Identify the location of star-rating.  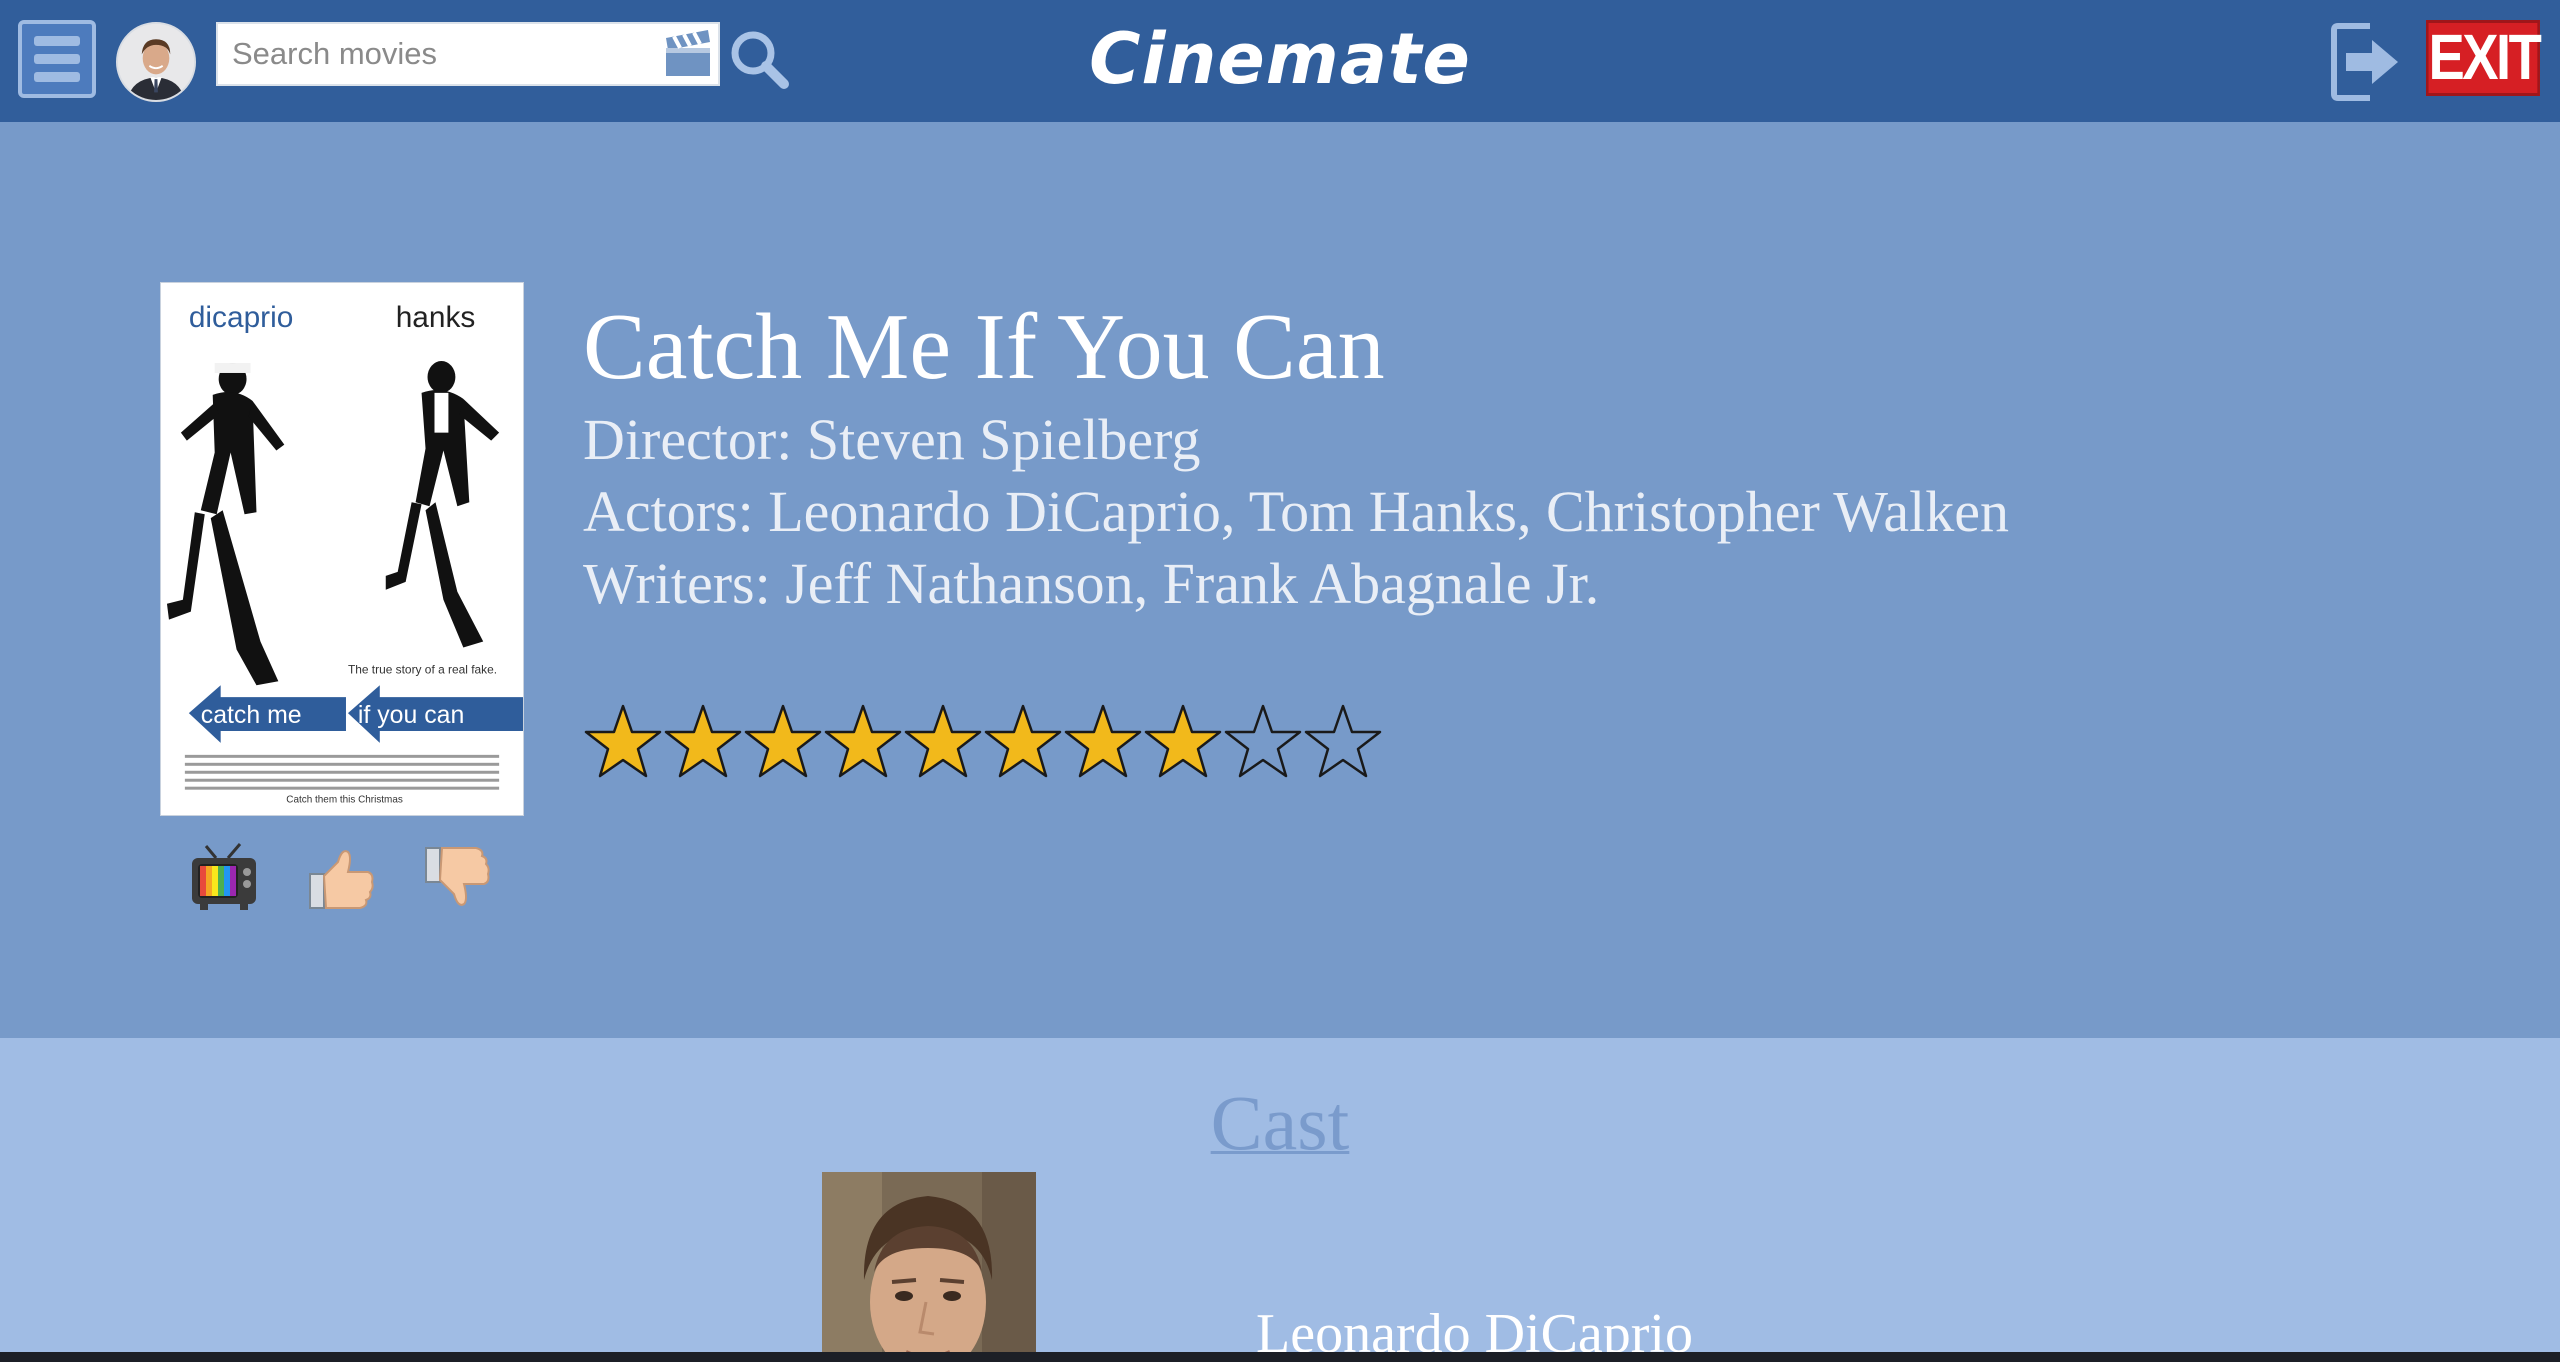
(983, 742).